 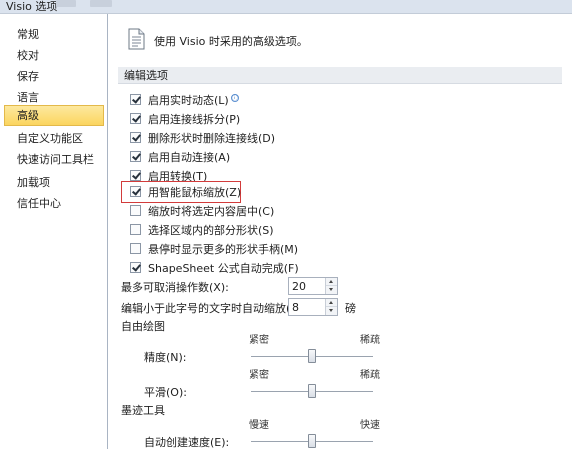 I want to click on spinner-value: 20, so click(x=299, y=286).